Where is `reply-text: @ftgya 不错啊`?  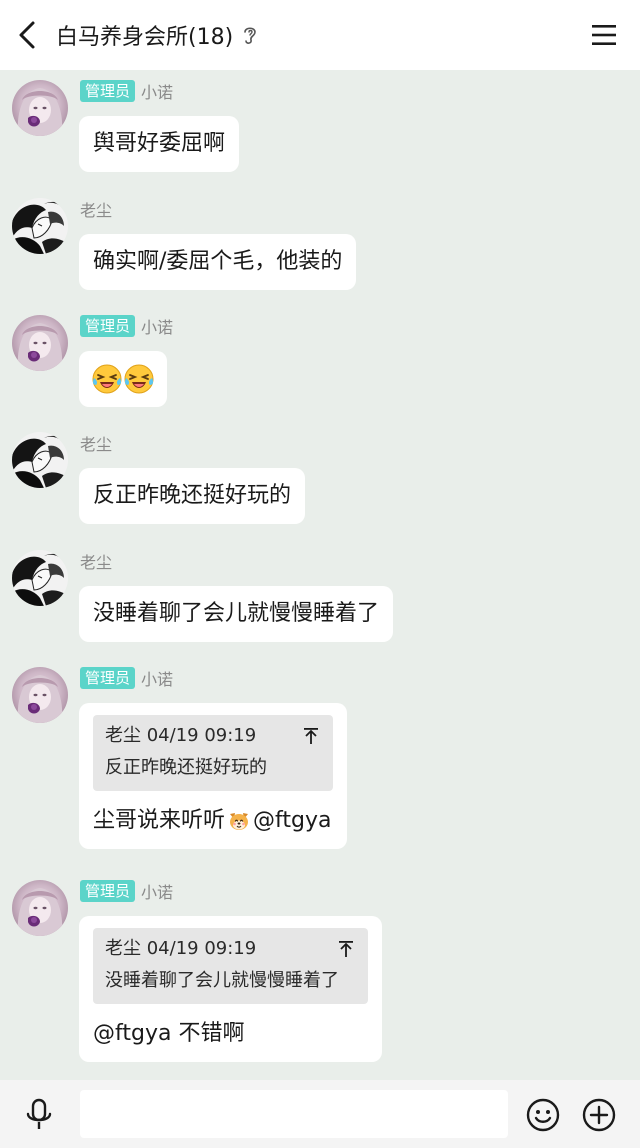 reply-text: @ftgya 不错啊 is located at coordinates (169, 1033).